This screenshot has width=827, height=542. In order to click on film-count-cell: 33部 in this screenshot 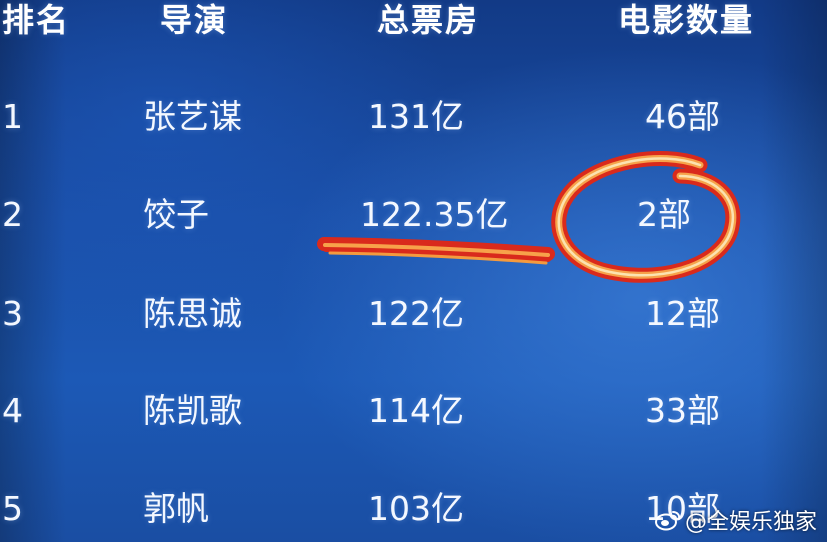, I will do `click(682, 410)`.